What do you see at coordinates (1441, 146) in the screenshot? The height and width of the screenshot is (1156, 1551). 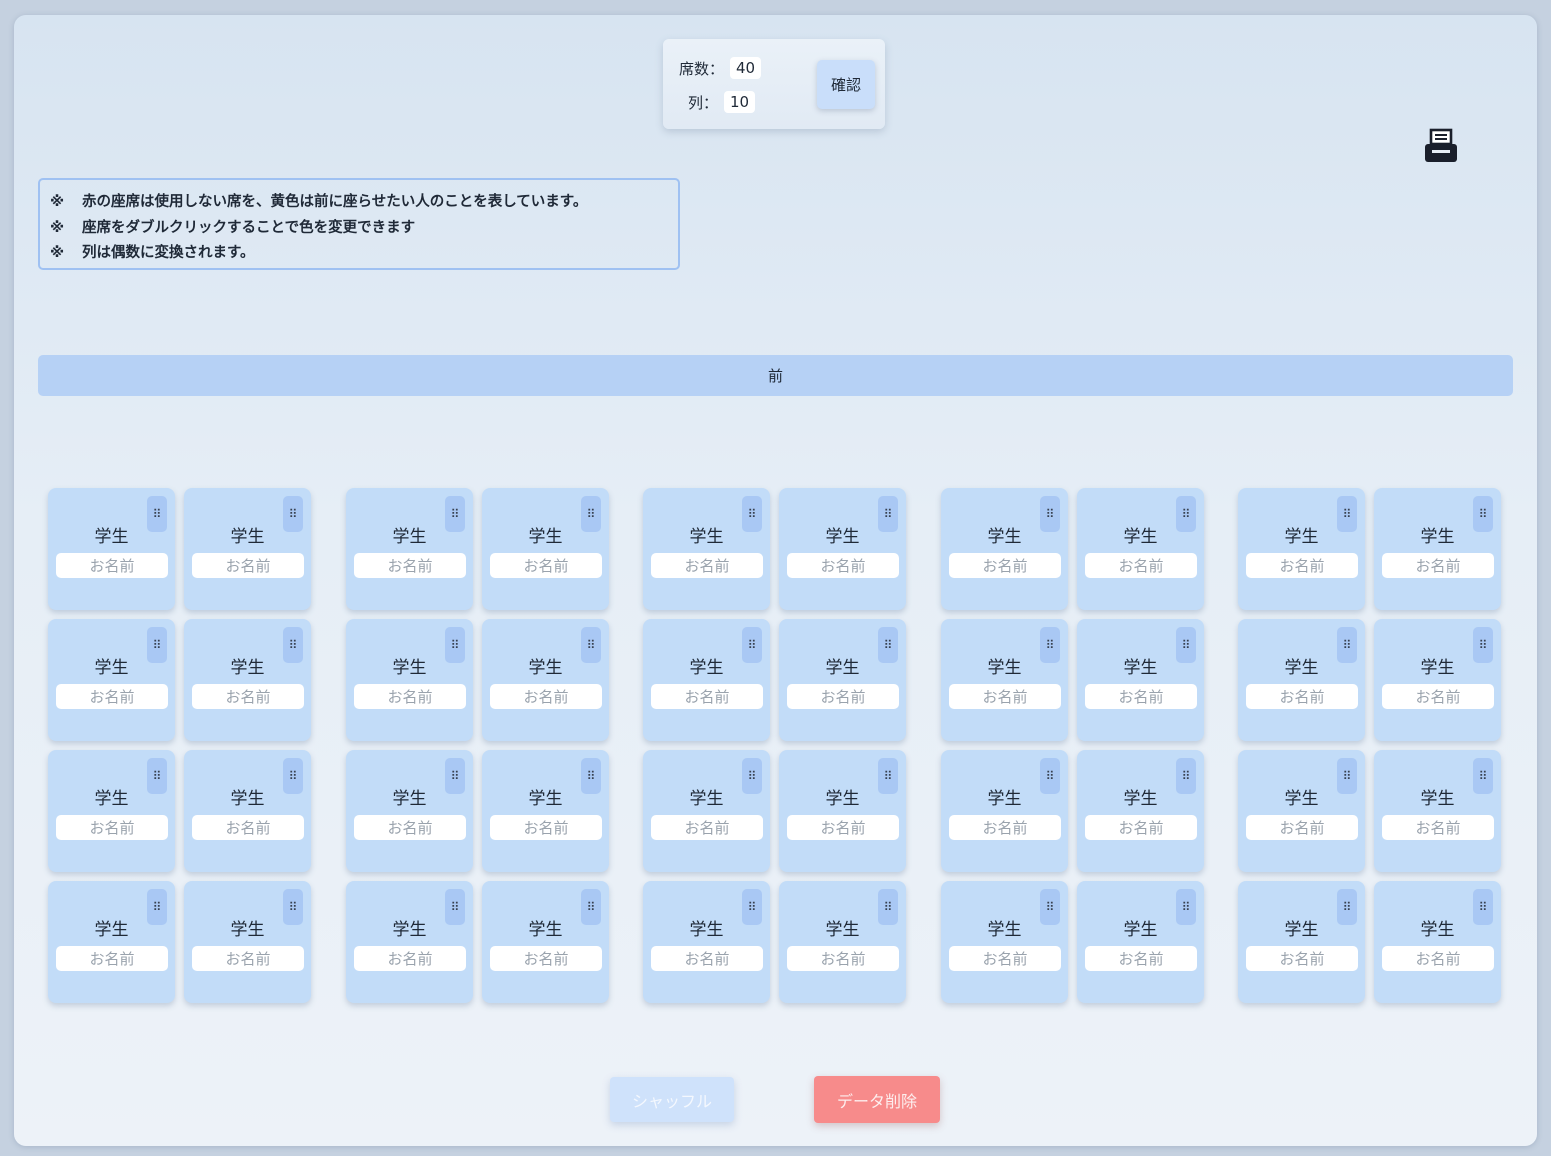 I see `printer-icon` at bounding box center [1441, 146].